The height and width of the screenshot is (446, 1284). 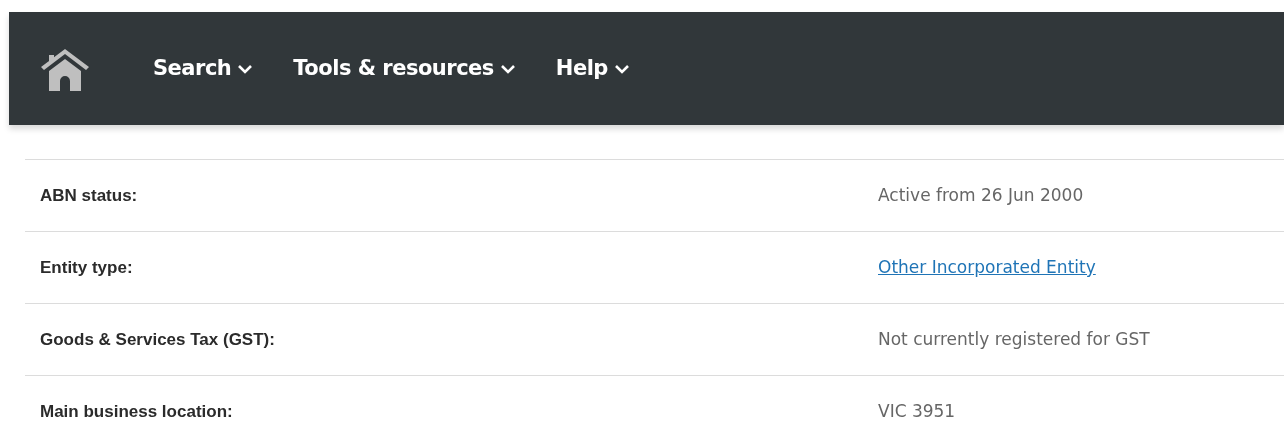 I want to click on nav-menu-button: Help, so click(x=592, y=68).